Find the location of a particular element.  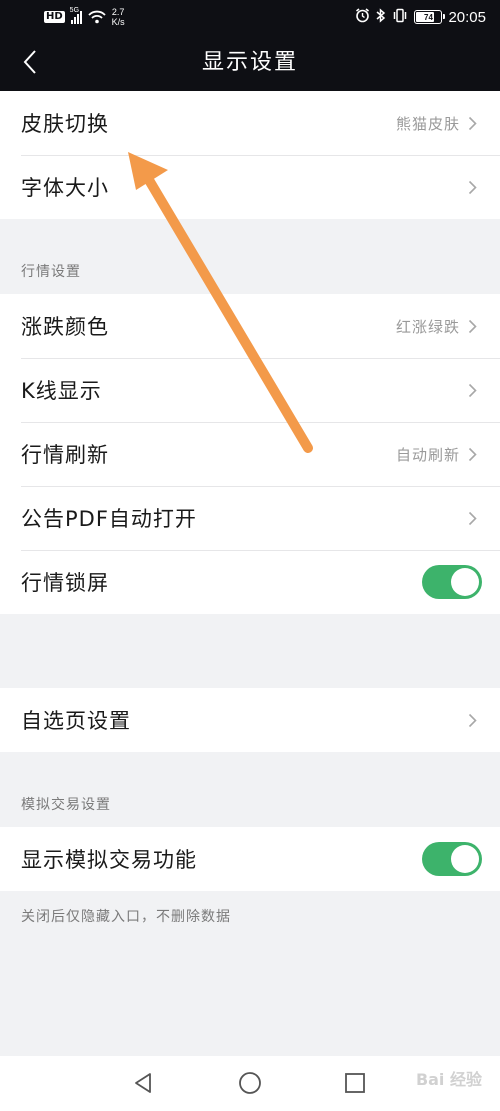

alarm-icon is located at coordinates (362, 17).